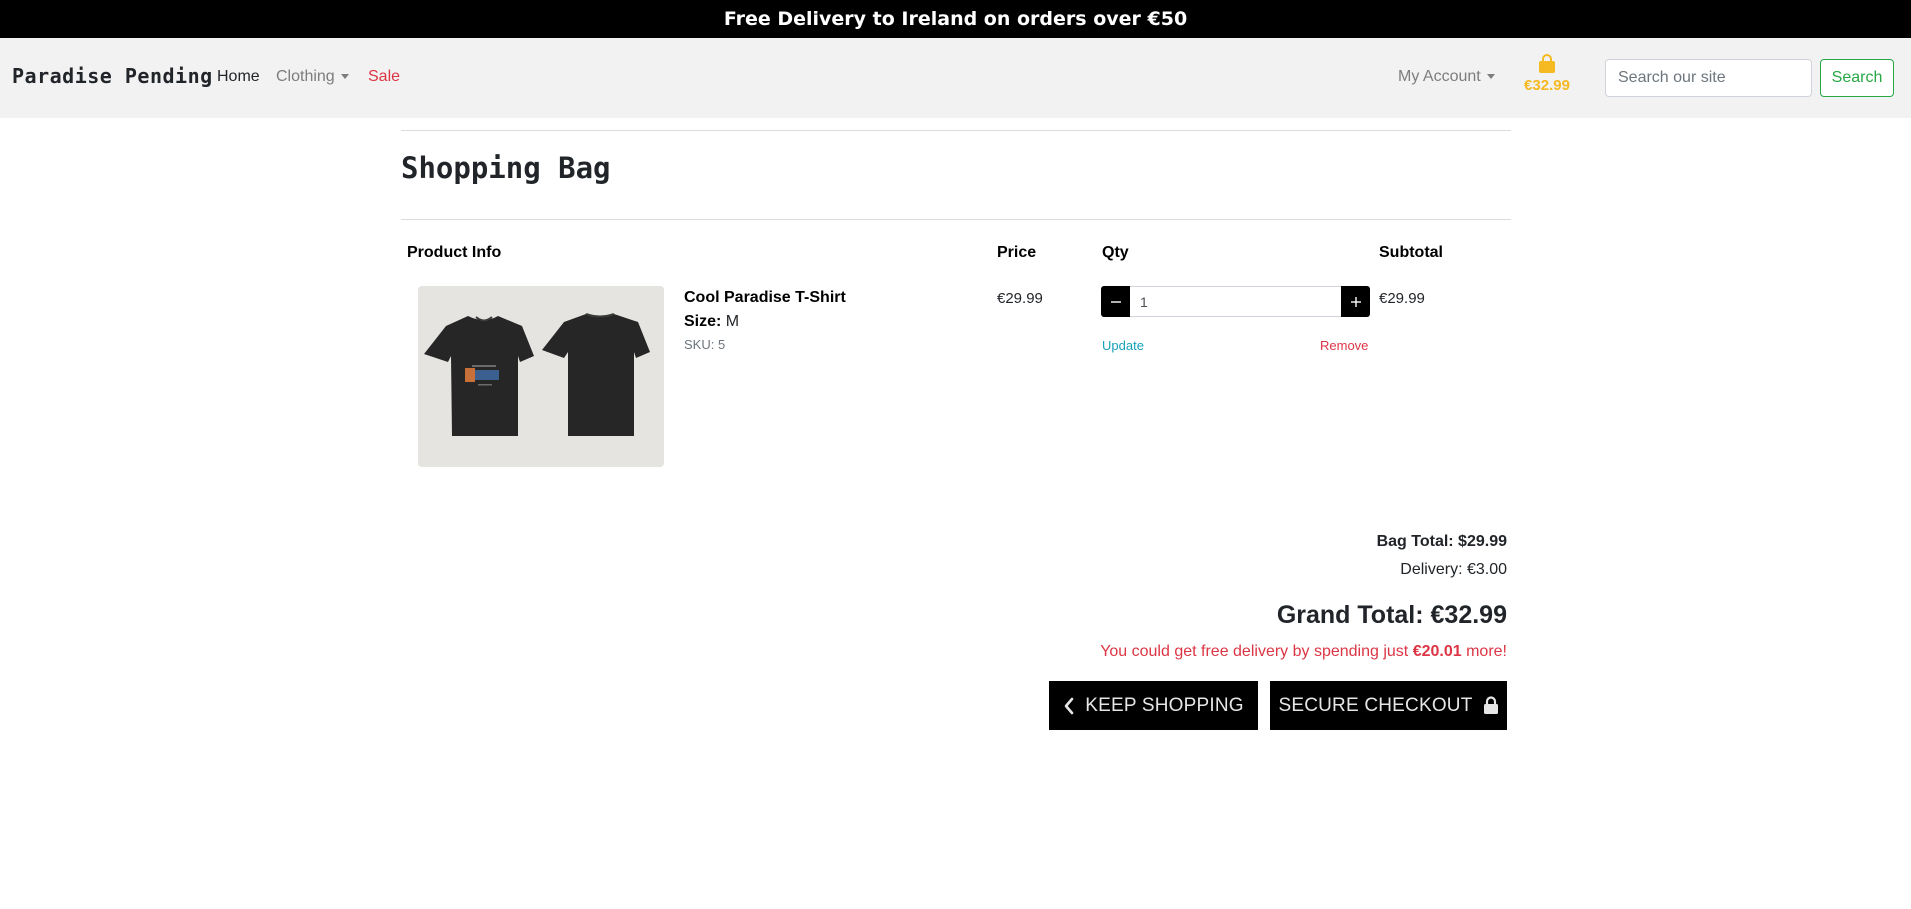  What do you see at coordinates (732, 321) in the screenshot?
I see `size-value: M` at bounding box center [732, 321].